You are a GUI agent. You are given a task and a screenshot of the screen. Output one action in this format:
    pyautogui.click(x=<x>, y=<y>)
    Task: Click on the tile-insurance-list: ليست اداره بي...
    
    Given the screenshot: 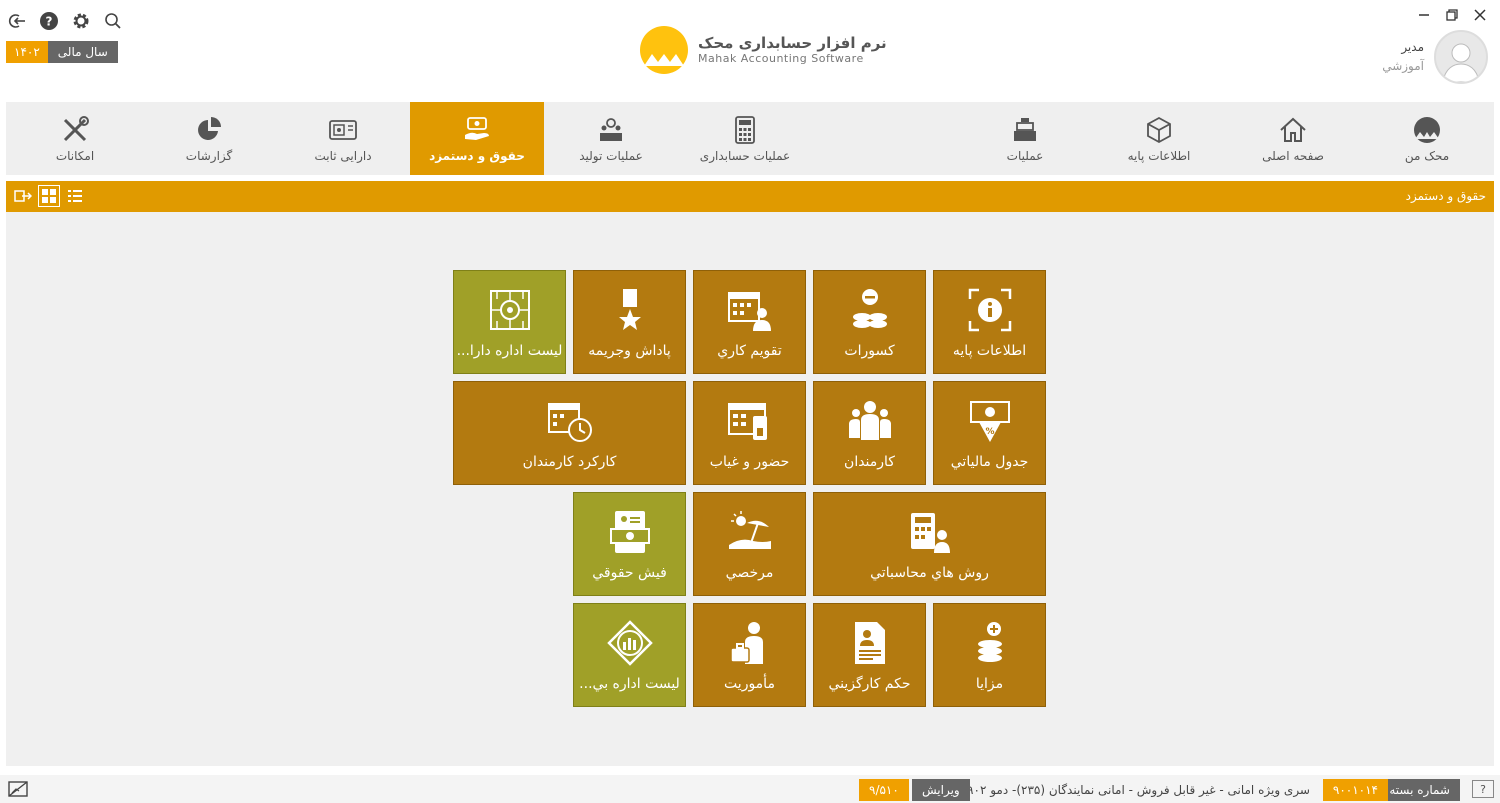 What is the action you would take?
    pyautogui.click(x=629, y=655)
    